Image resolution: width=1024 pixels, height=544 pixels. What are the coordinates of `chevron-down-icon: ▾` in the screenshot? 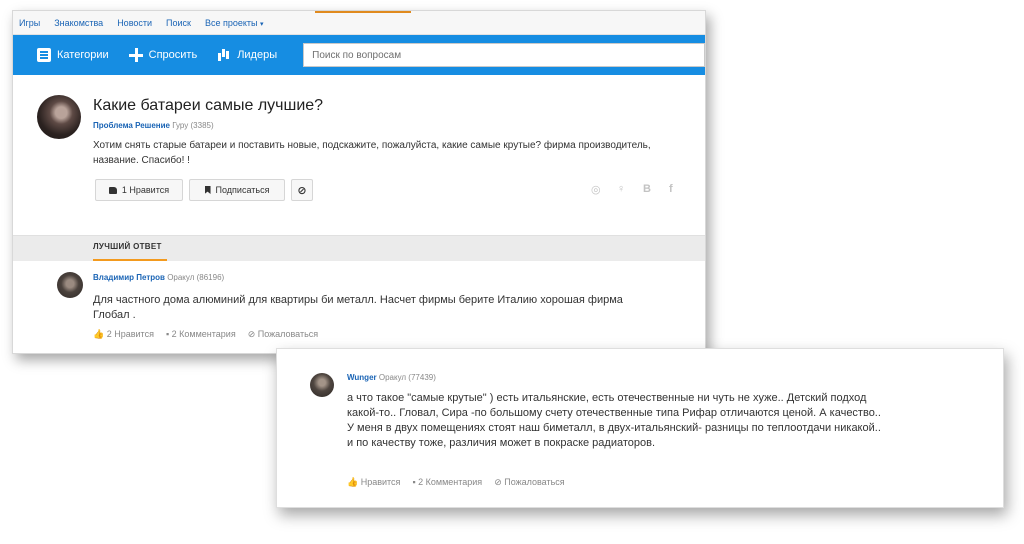 It's located at (262, 24).